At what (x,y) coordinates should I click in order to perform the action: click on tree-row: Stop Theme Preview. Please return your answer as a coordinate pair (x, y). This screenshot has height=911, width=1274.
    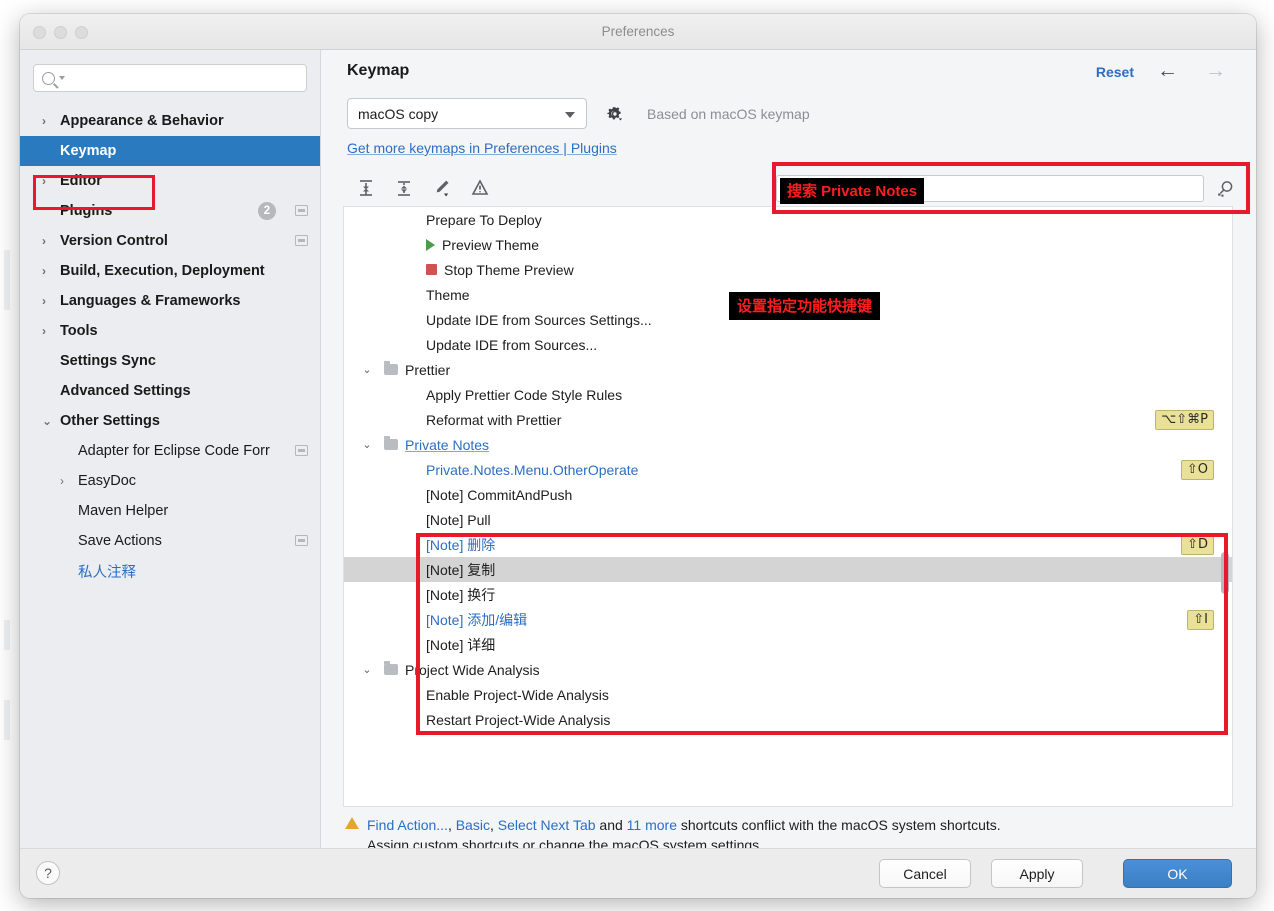
    Looking at the image, I should click on (788, 269).